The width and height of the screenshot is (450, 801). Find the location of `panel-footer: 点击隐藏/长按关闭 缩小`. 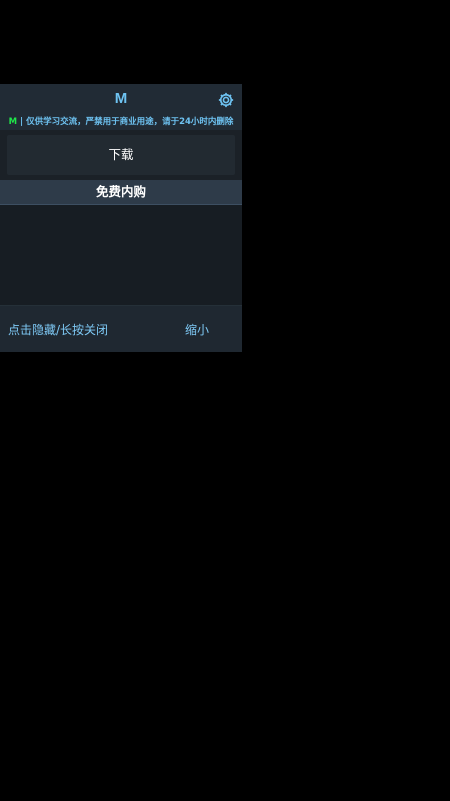

panel-footer: 点击隐藏/长按关闭 缩小 is located at coordinates (121, 328).